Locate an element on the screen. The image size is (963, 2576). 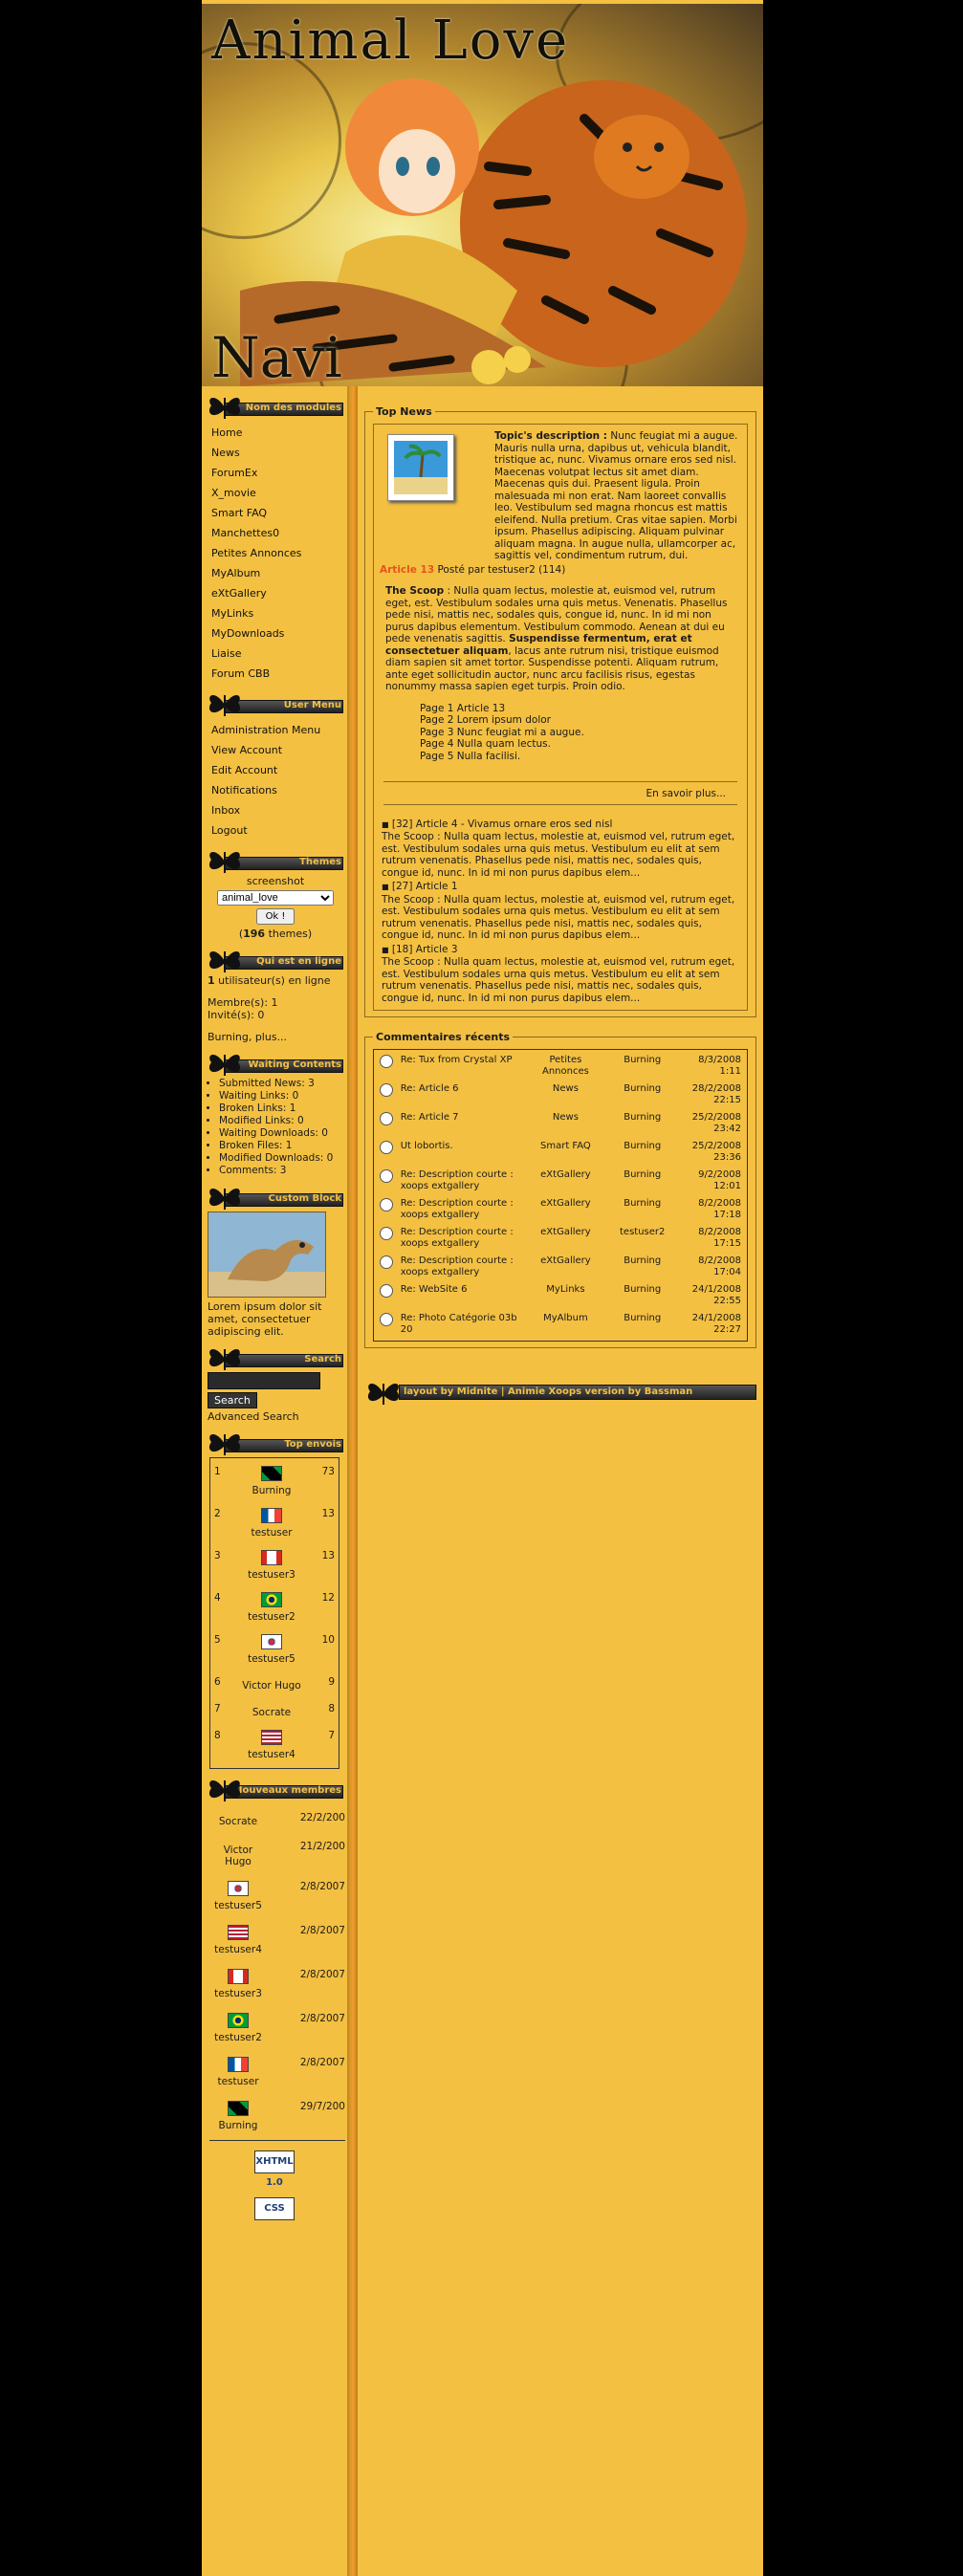
user-menu-item: Notifications is located at coordinates (274, 790).